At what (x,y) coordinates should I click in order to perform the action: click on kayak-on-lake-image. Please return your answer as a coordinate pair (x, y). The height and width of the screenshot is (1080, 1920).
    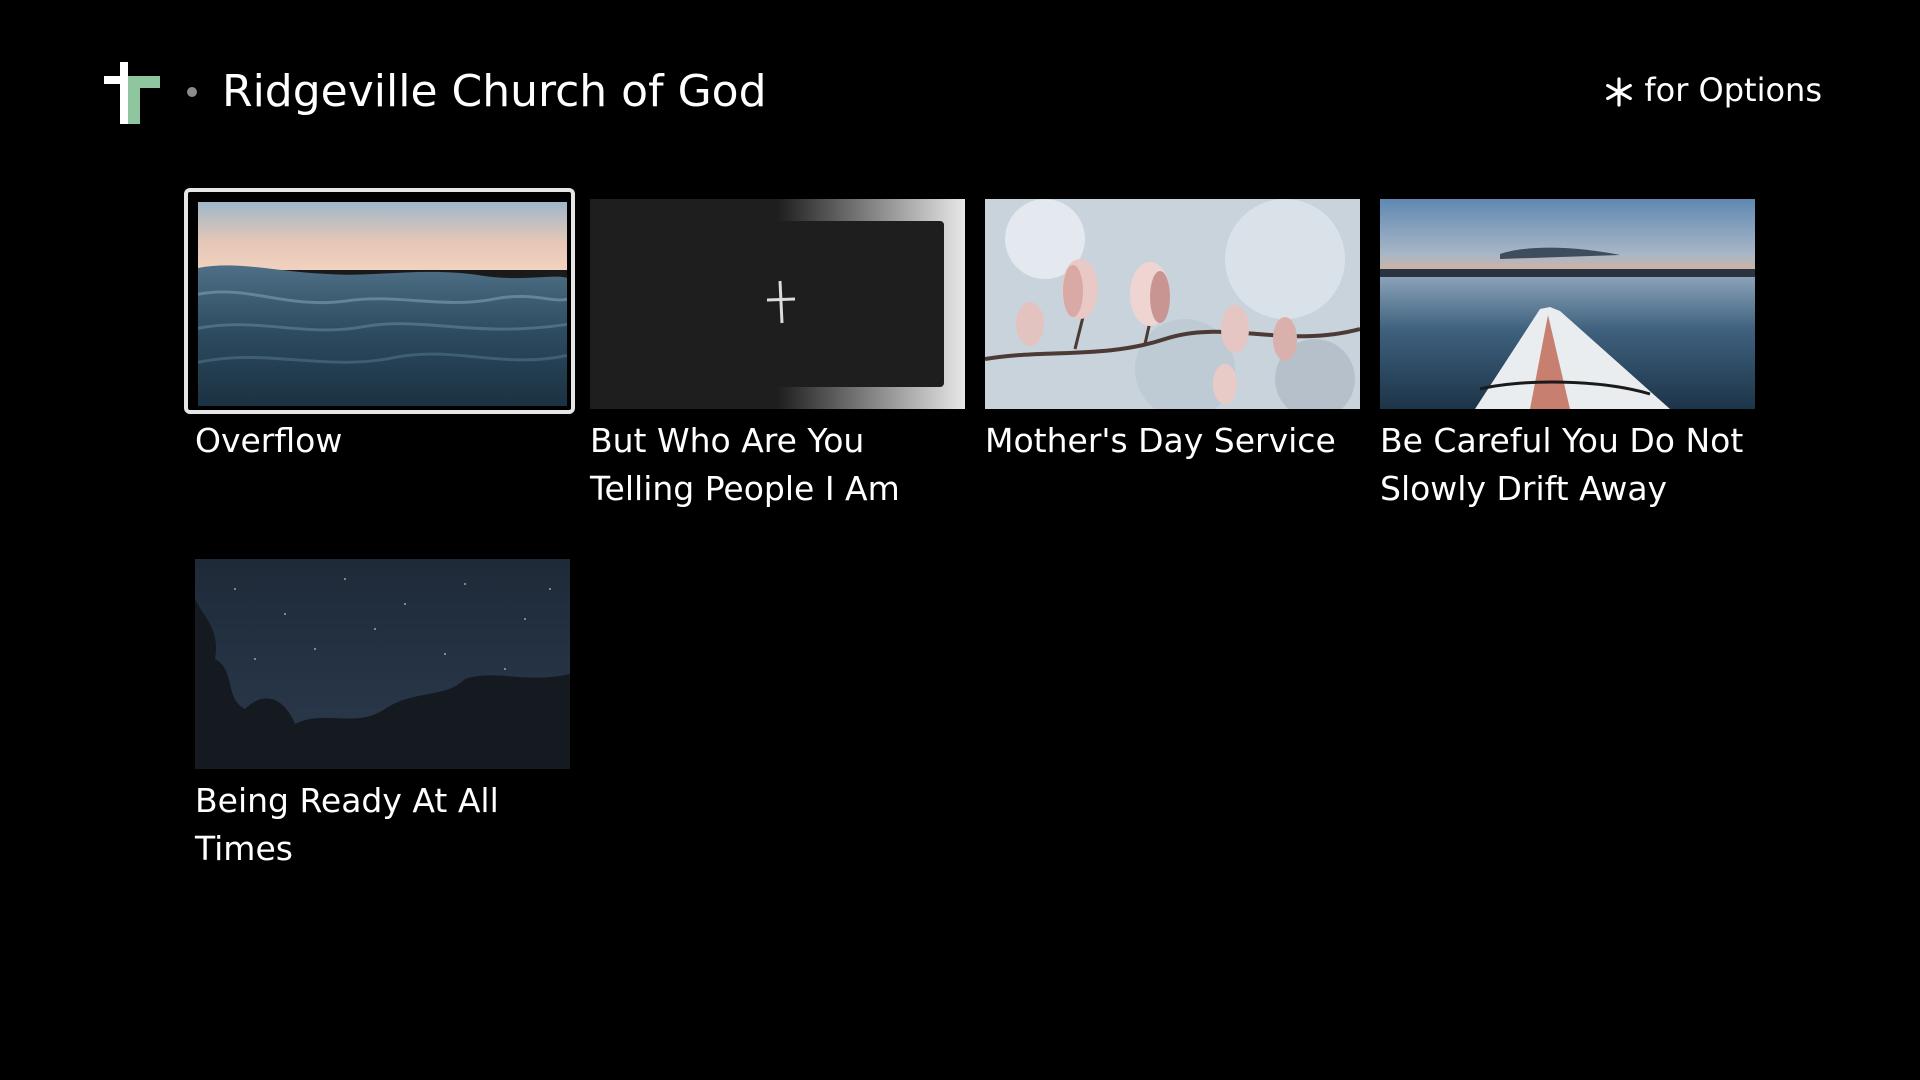
    Looking at the image, I should click on (1567, 304).